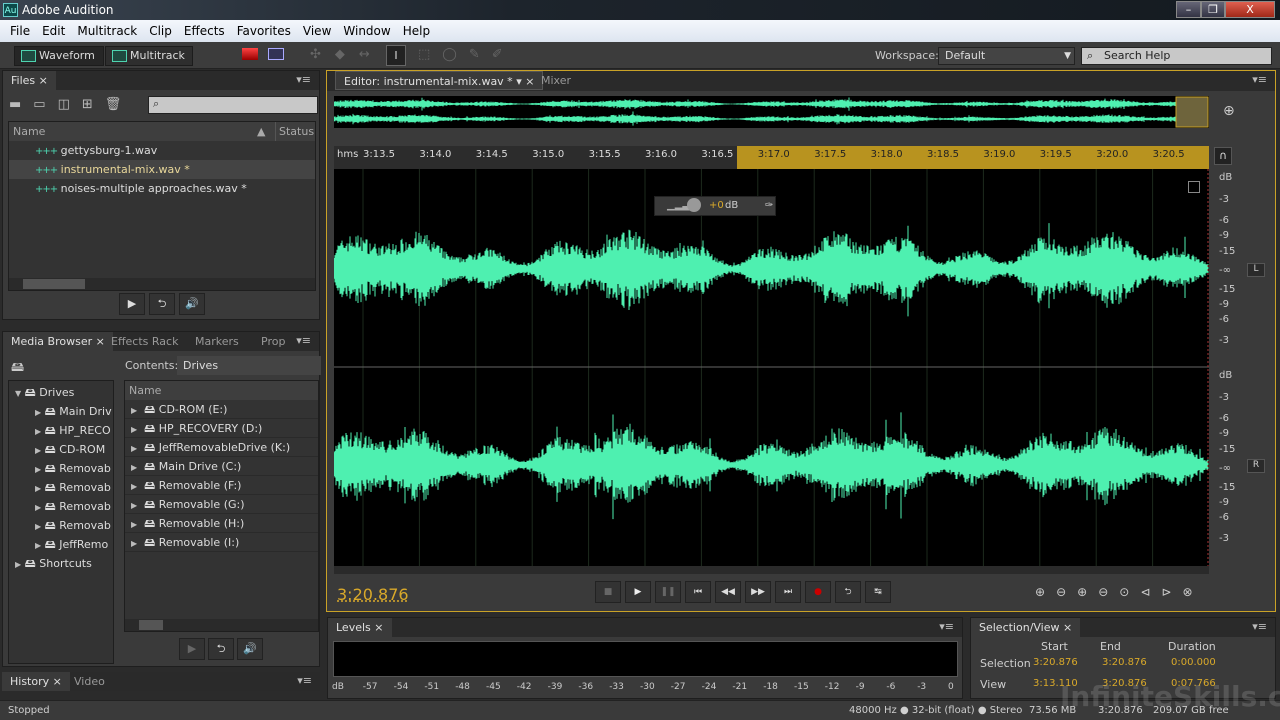 This screenshot has height=720, width=1280. I want to click on go-to-start-button: ⏮, so click(698, 592).